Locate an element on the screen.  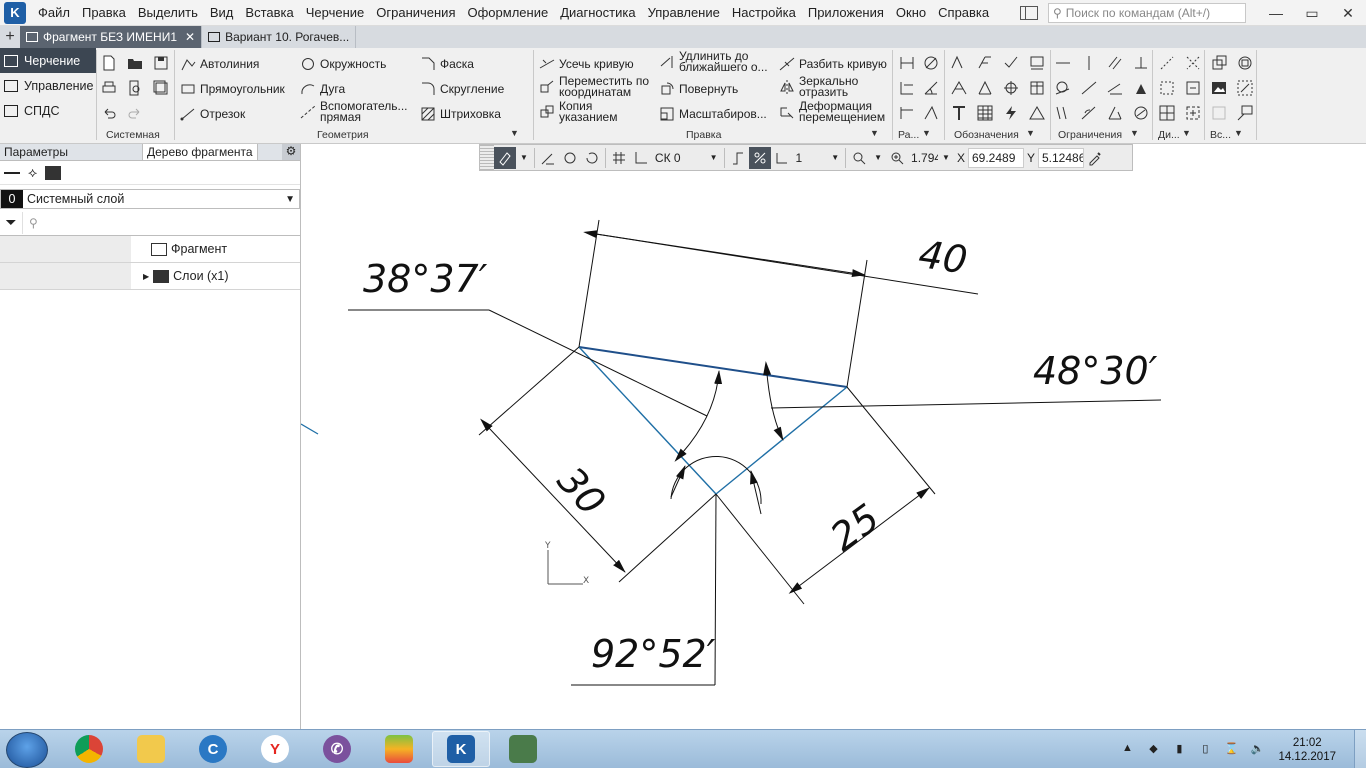
explorer-taskbar-button is located at coordinates (151, 749).